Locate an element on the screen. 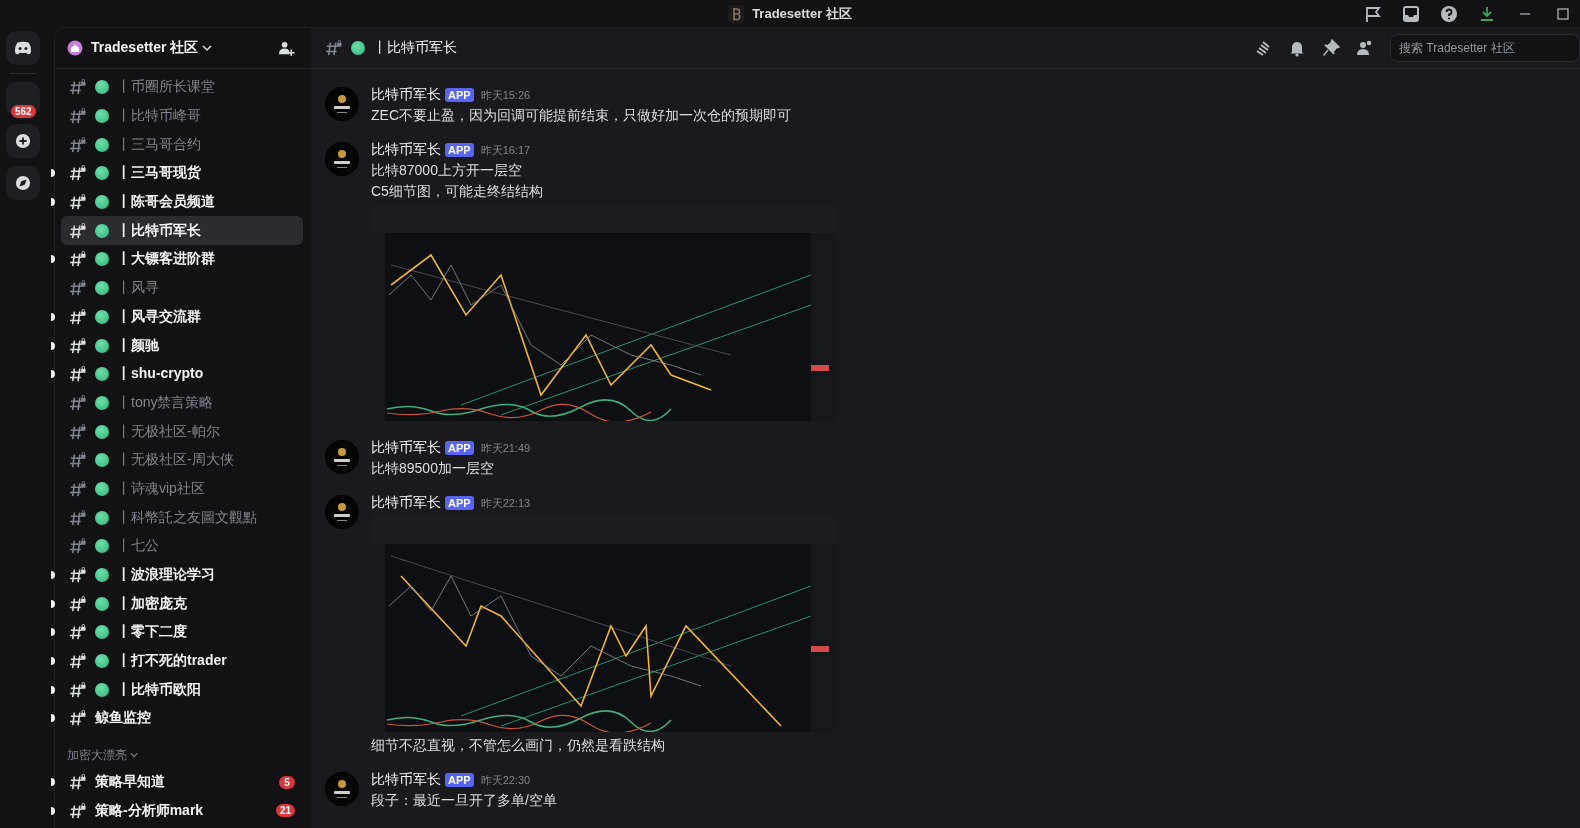  channel-item: 策略早知道 5 is located at coordinates (182, 782).